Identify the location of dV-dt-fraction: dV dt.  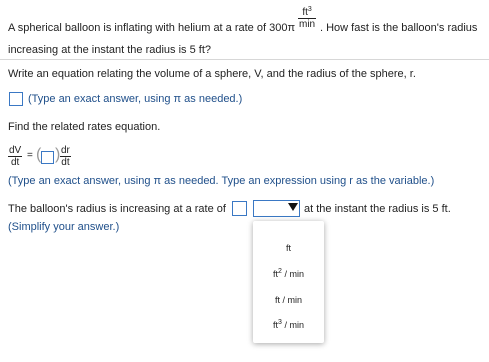
(15, 156).